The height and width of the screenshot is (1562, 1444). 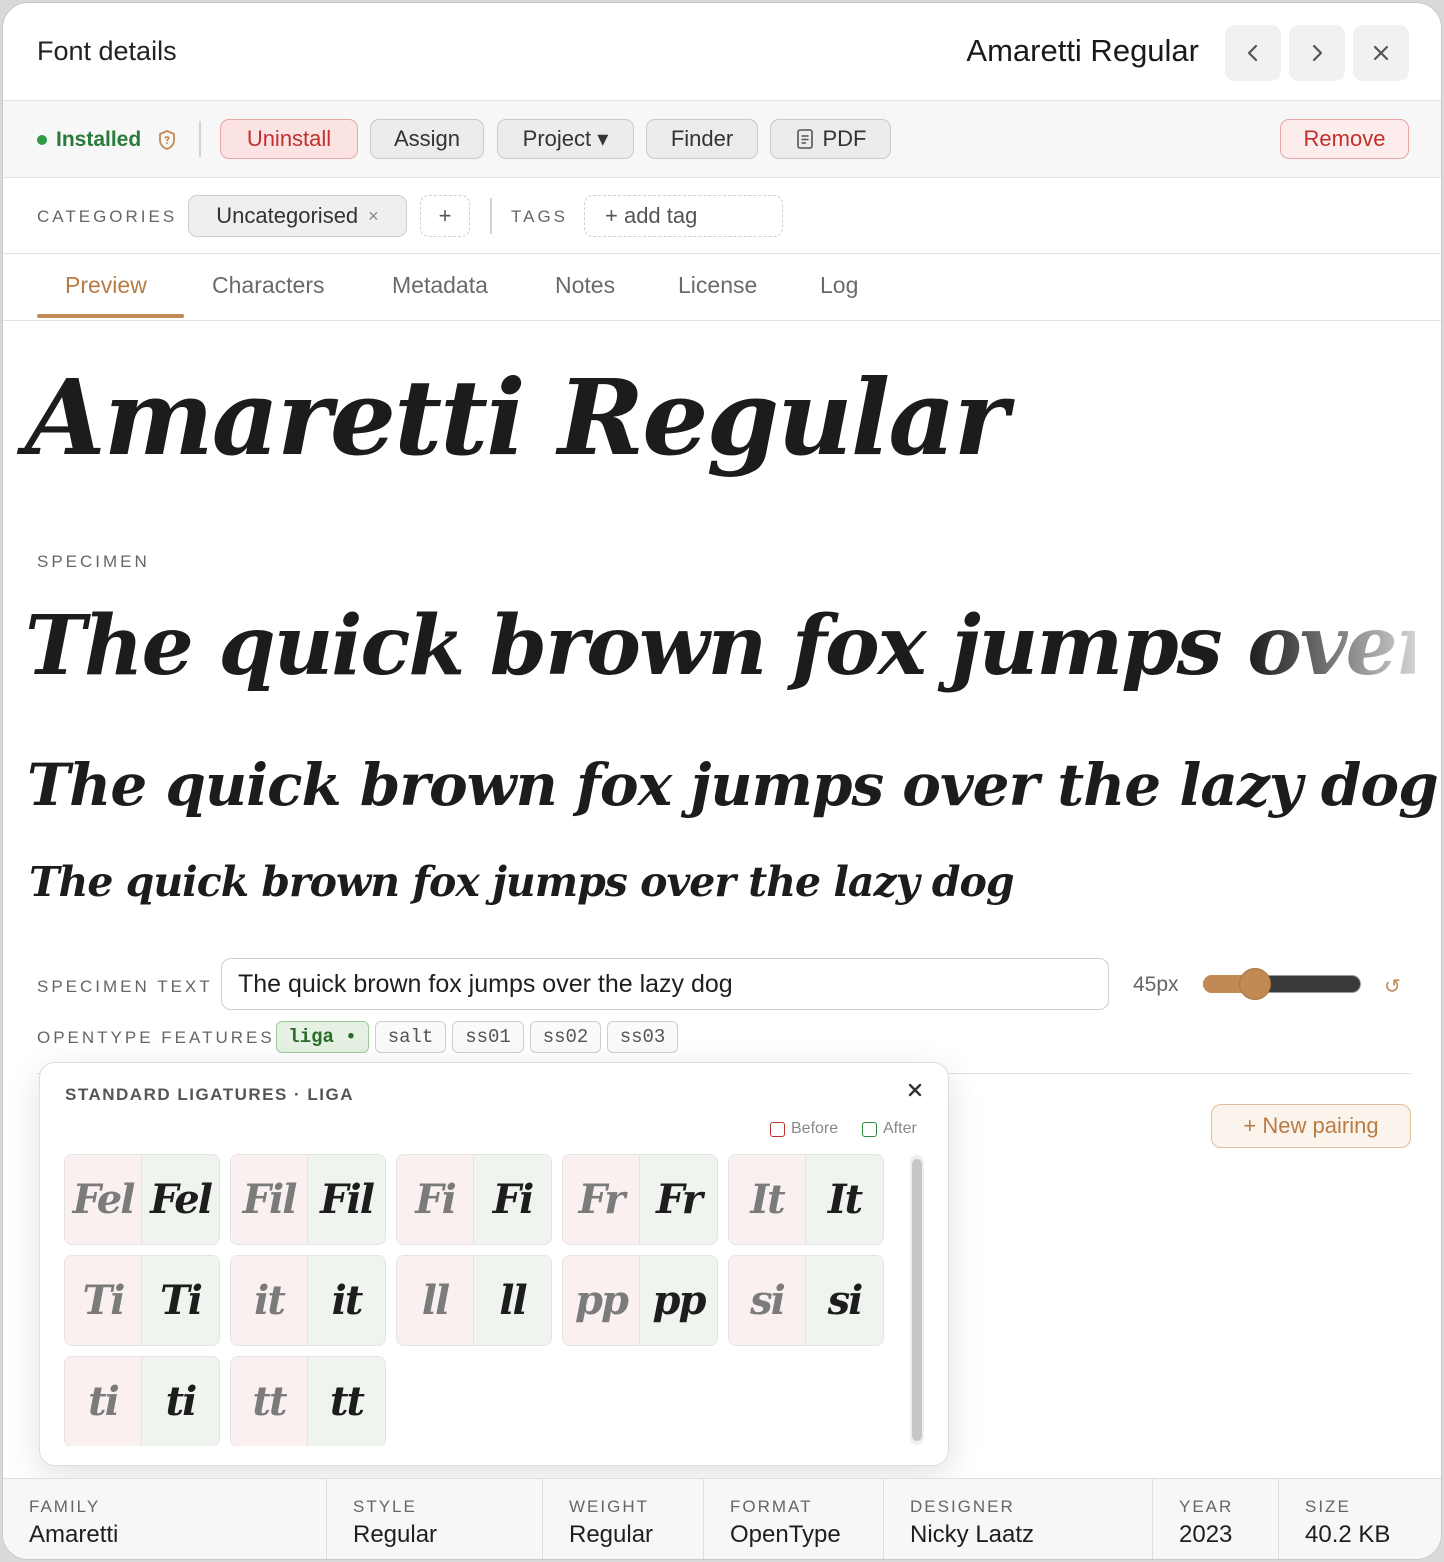 I want to click on legend-before-label: Before, so click(x=815, y=1128).